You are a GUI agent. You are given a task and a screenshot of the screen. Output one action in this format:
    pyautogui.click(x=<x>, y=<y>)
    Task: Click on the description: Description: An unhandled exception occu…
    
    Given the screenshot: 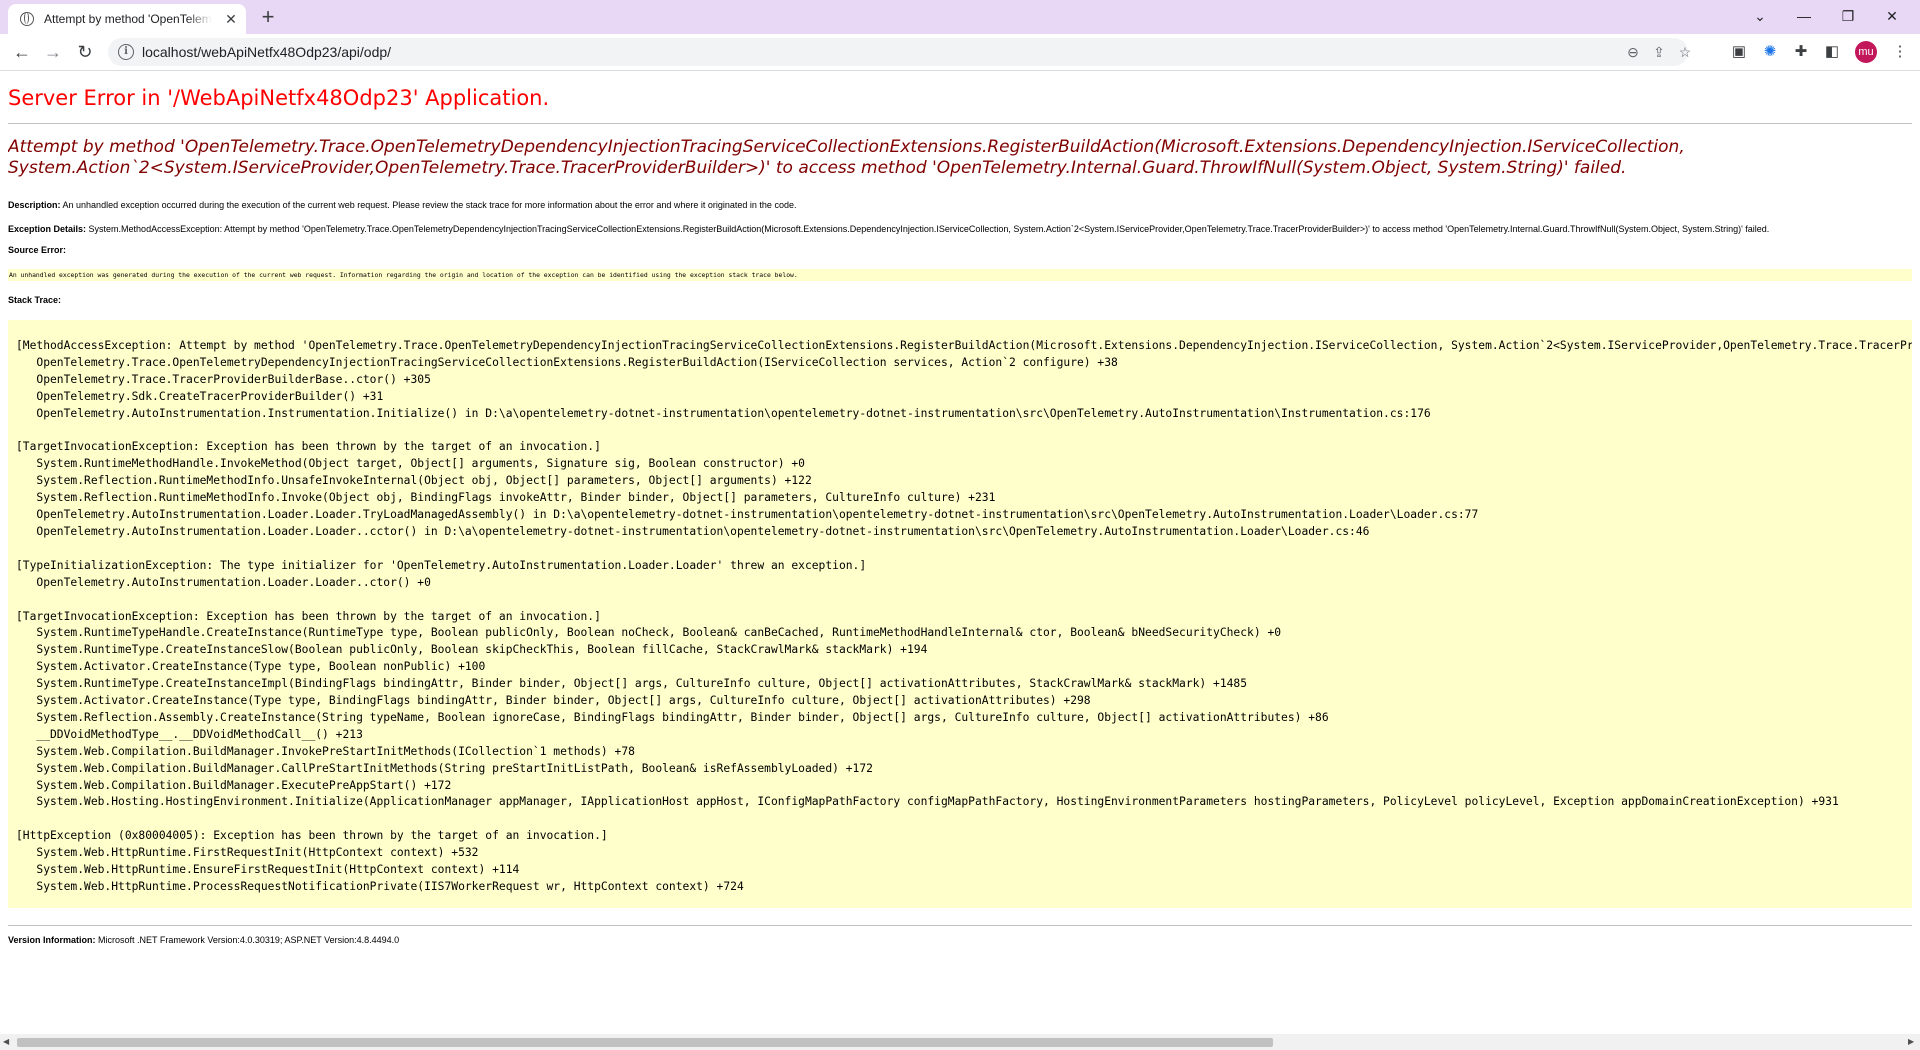 What is the action you would take?
    pyautogui.click(x=960, y=205)
    